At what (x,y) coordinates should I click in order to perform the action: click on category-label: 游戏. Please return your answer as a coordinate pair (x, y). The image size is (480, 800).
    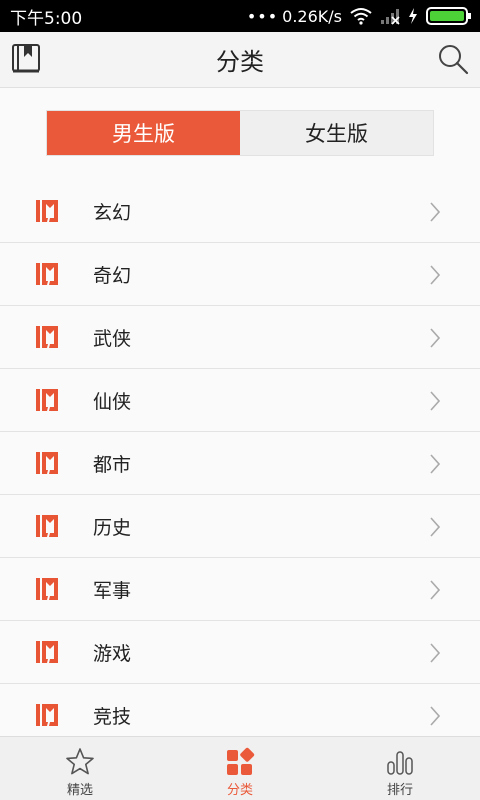
    Looking at the image, I should click on (112, 653).